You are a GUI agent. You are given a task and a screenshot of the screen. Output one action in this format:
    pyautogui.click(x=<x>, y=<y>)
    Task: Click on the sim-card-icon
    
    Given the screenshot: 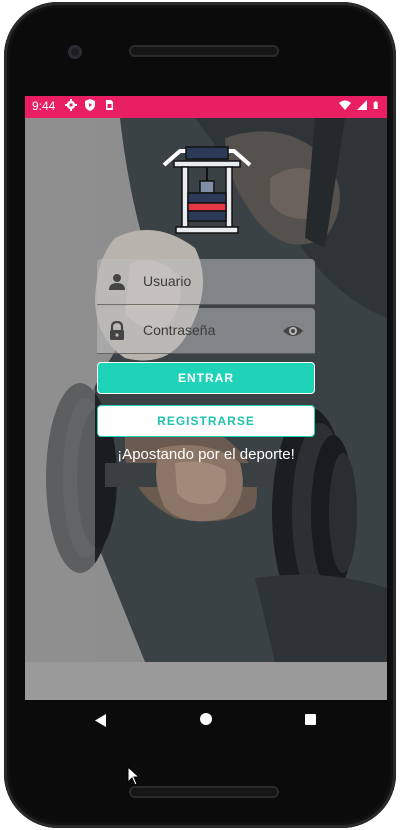 What is the action you would take?
    pyautogui.click(x=109, y=105)
    